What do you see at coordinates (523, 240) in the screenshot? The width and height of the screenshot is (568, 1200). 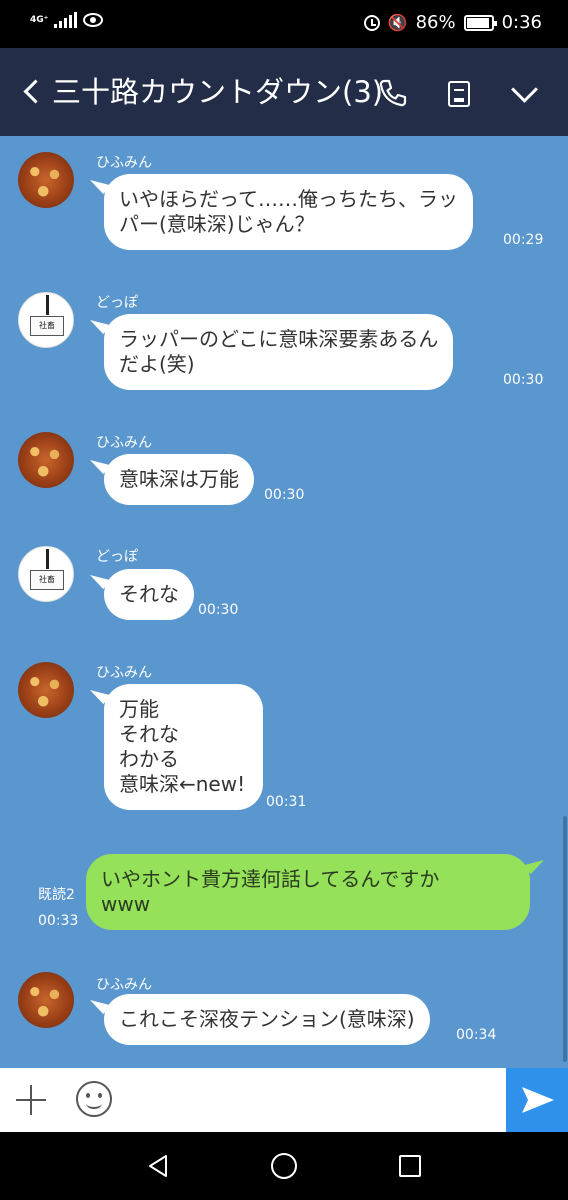 I see `message-time: 00:29` at bounding box center [523, 240].